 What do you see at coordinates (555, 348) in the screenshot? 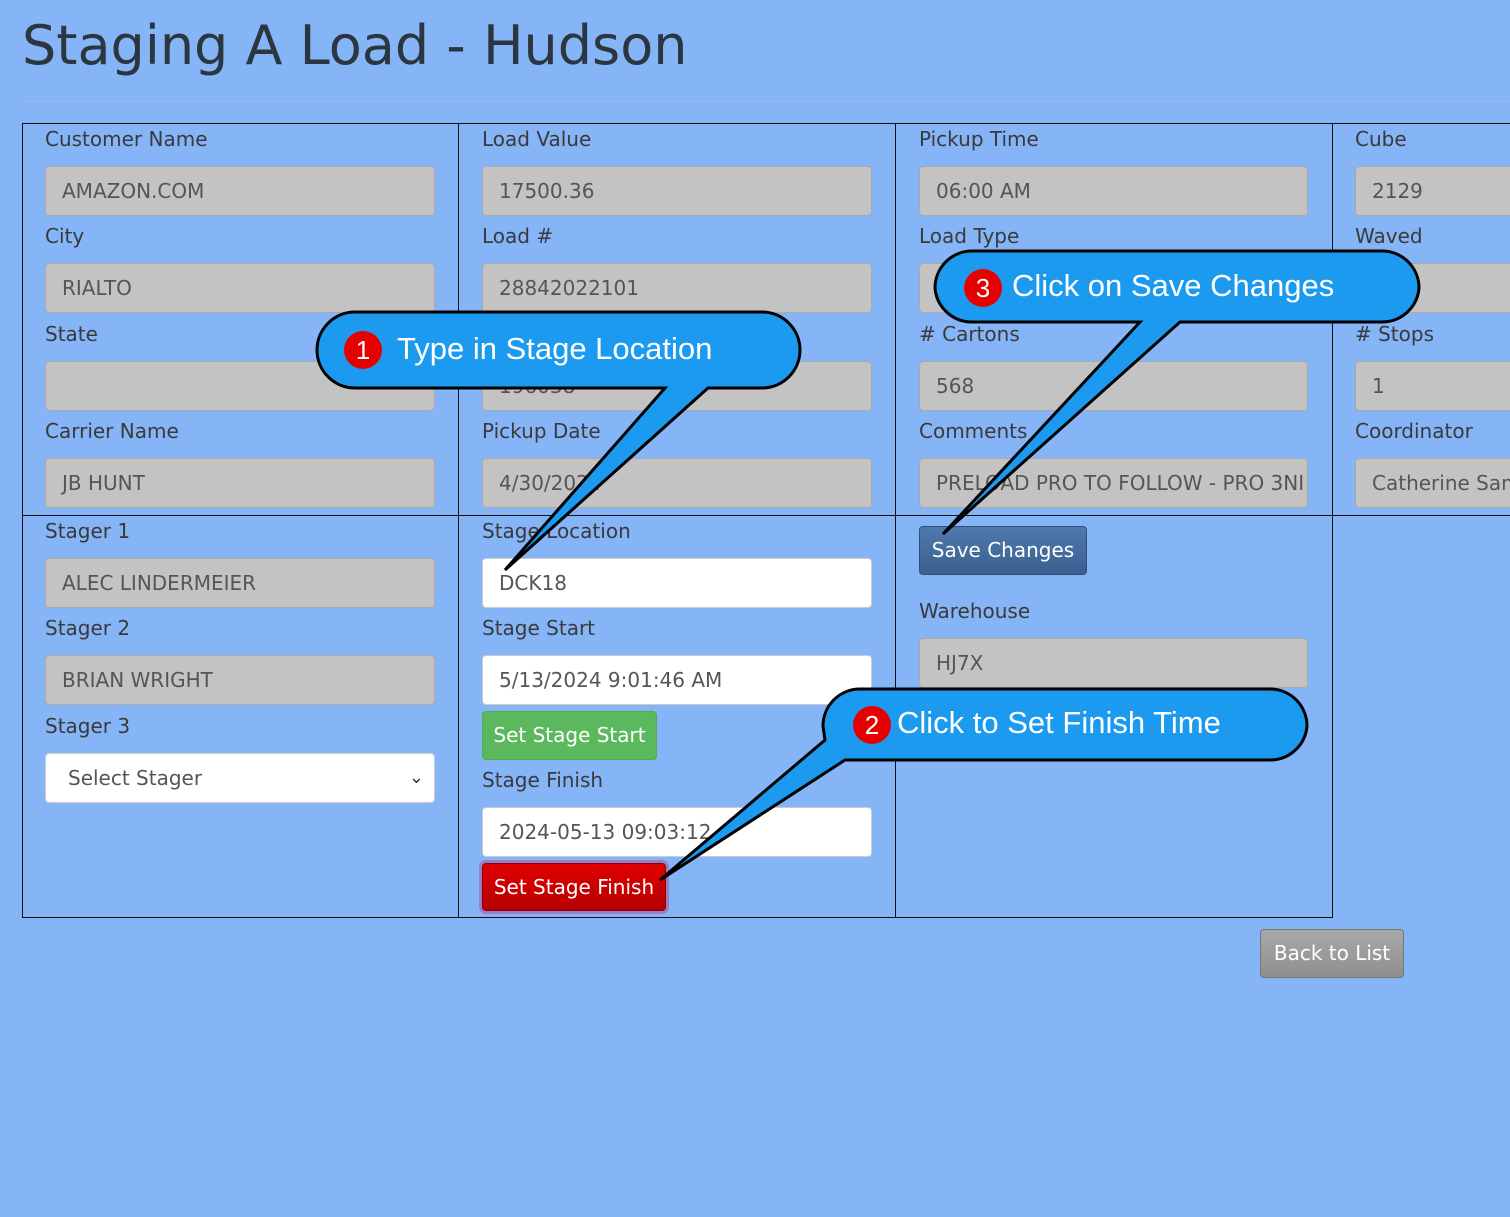
I see `callout-1-text: Type in Stage Location` at bounding box center [555, 348].